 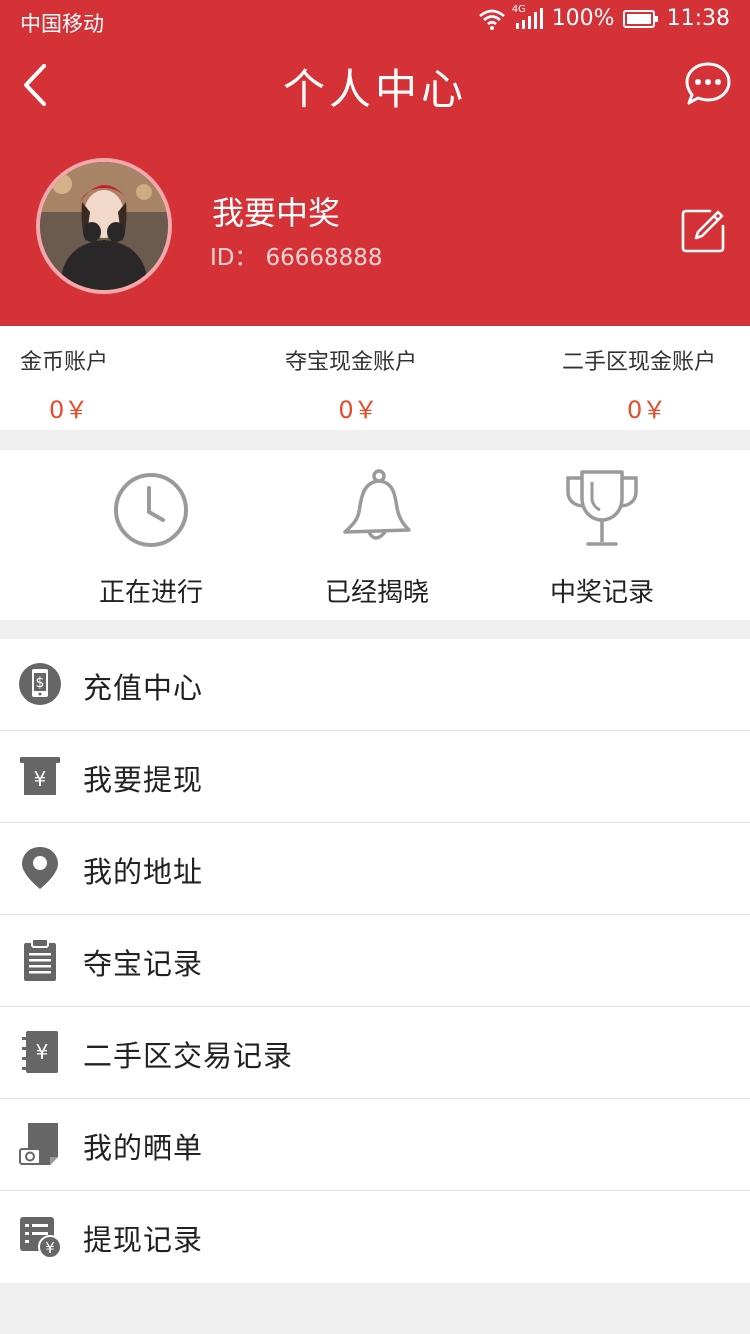 What do you see at coordinates (375, 869) in the screenshot?
I see `menu-item-address: 我的地址` at bounding box center [375, 869].